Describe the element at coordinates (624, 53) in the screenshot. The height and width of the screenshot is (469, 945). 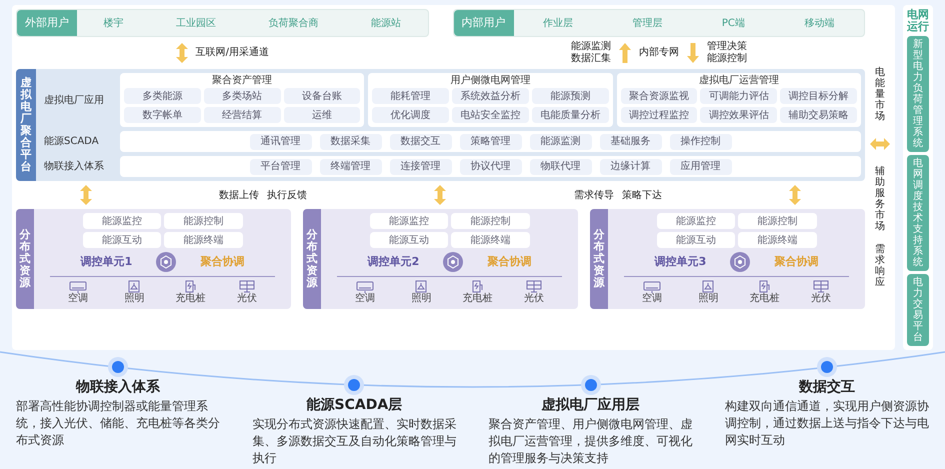
I see `up-arrow-icon` at that location.